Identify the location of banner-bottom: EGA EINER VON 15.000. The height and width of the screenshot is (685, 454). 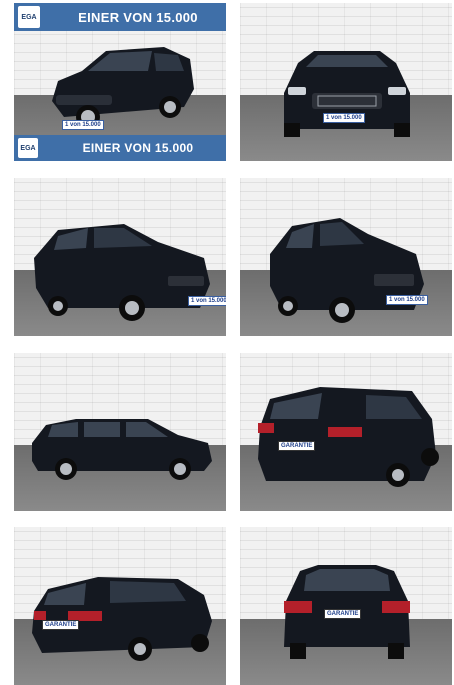
(120, 148).